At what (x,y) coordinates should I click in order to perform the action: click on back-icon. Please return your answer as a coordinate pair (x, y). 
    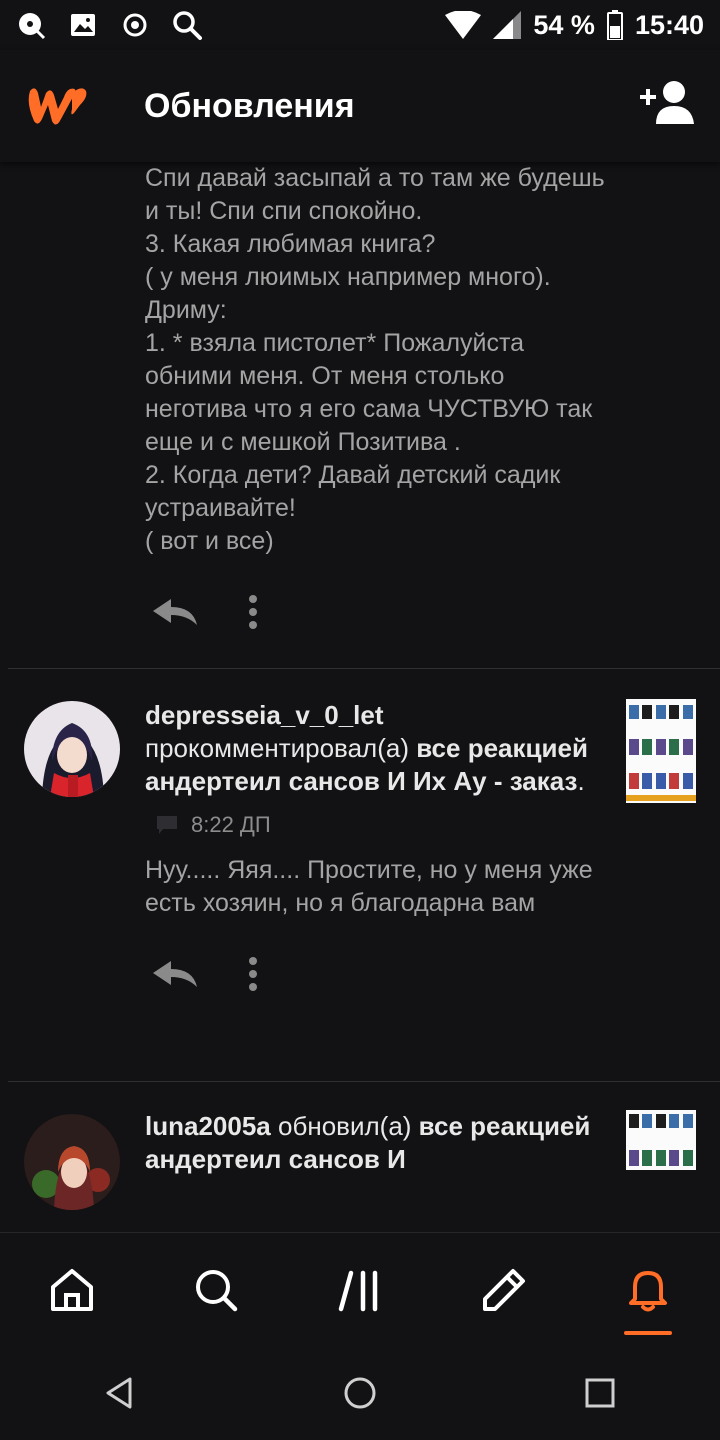
    Looking at the image, I should click on (120, 1393).